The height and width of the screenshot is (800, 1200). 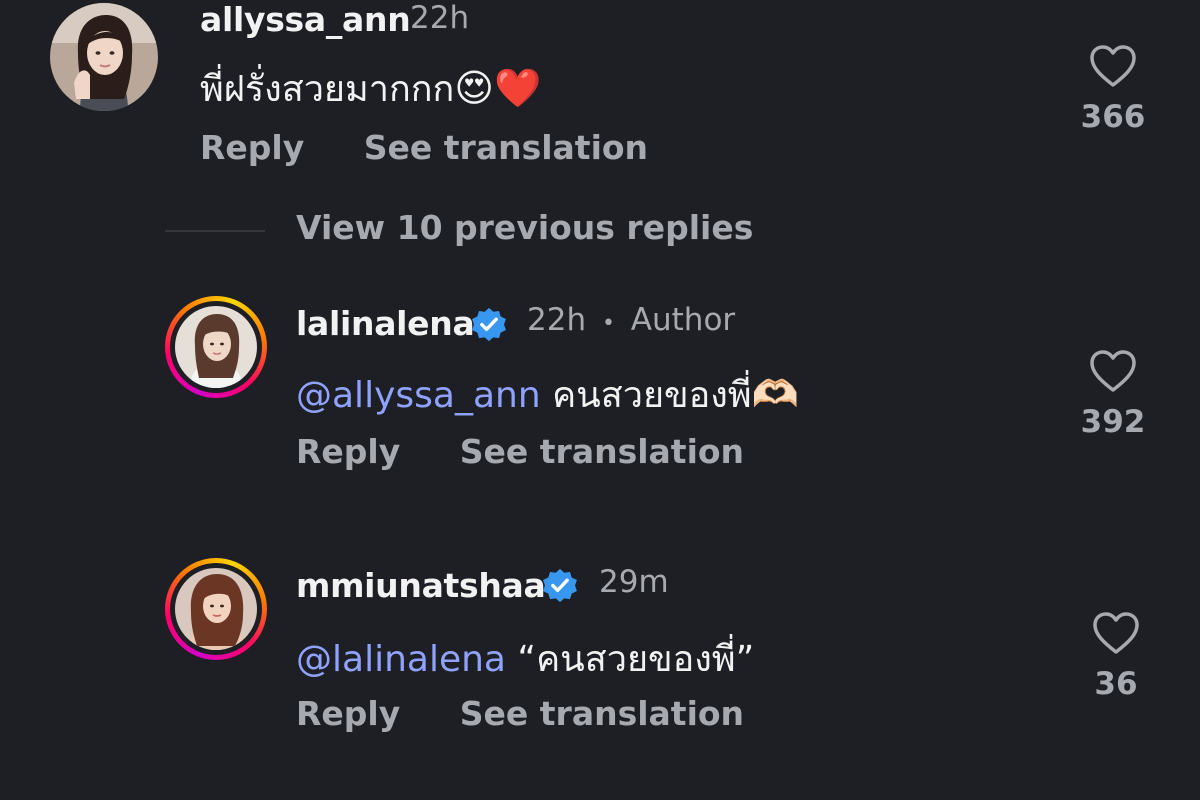 I want to click on username: lalinalena, so click(x=385, y=323).